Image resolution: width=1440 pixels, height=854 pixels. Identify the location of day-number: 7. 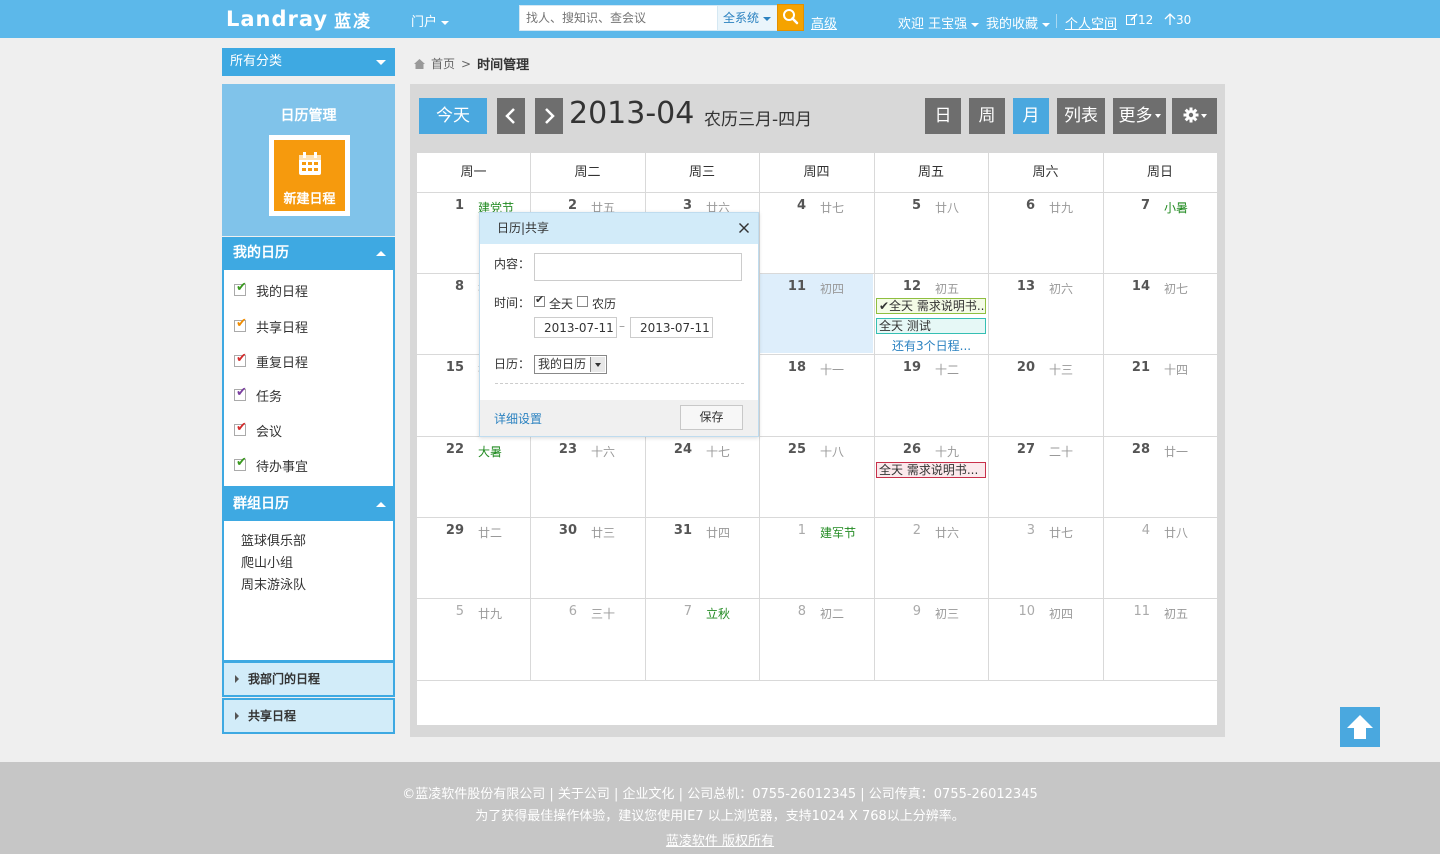
(1145, 205).